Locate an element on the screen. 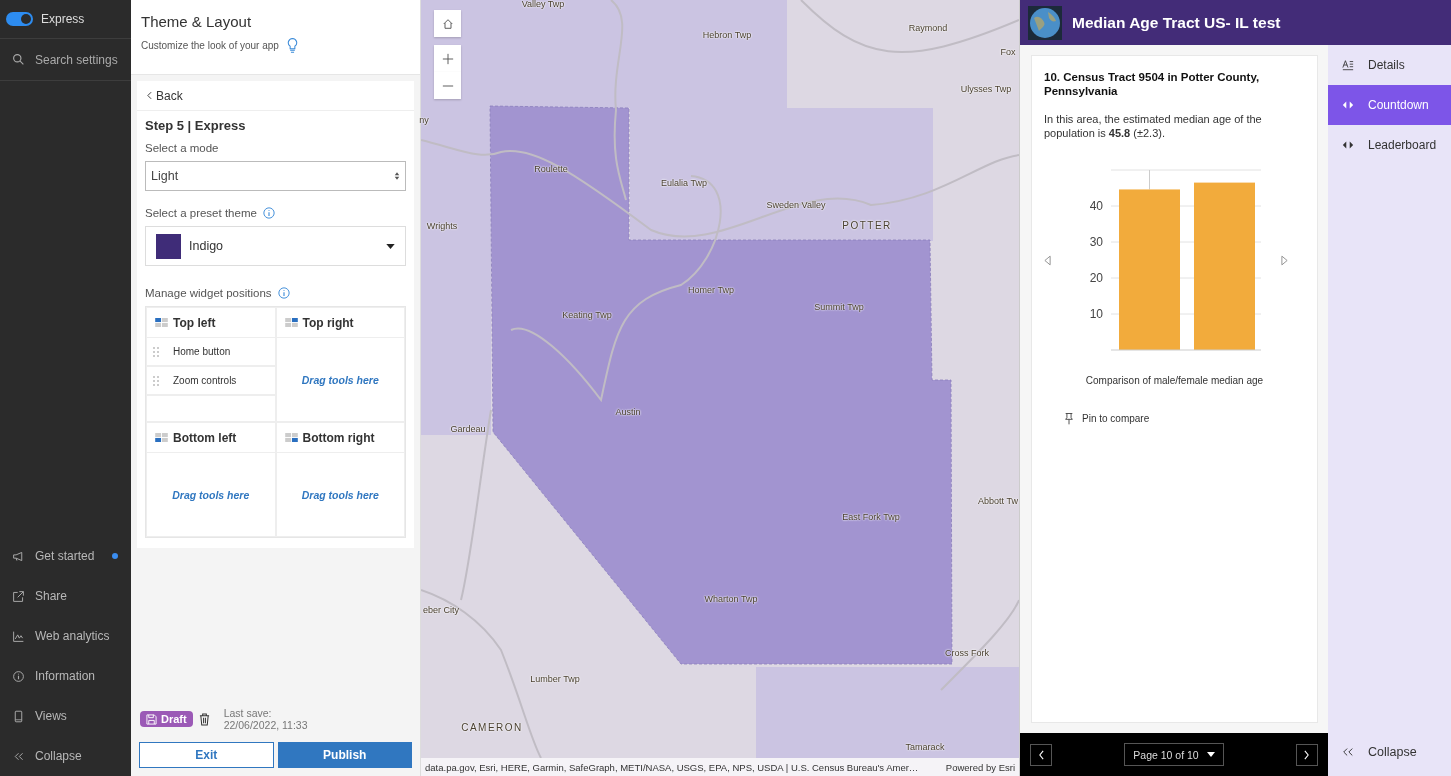 The height and width of the screenshot is (776, 1451). mode-select: Light is located at coordinates (275, 176).